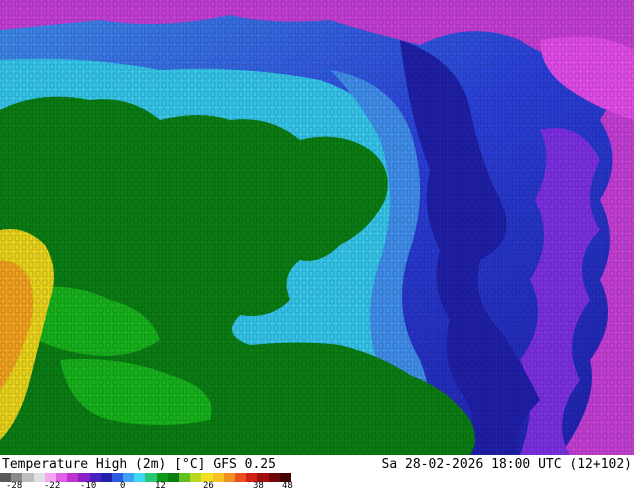 The width and height of the screenshot is (634, 491). What do you see at coordinates (506, 464) in the screenshot?
I see `map-datetime: Sa 28-02-2026 18:00 UTC (12+102)` at bounding box center [506, 464].